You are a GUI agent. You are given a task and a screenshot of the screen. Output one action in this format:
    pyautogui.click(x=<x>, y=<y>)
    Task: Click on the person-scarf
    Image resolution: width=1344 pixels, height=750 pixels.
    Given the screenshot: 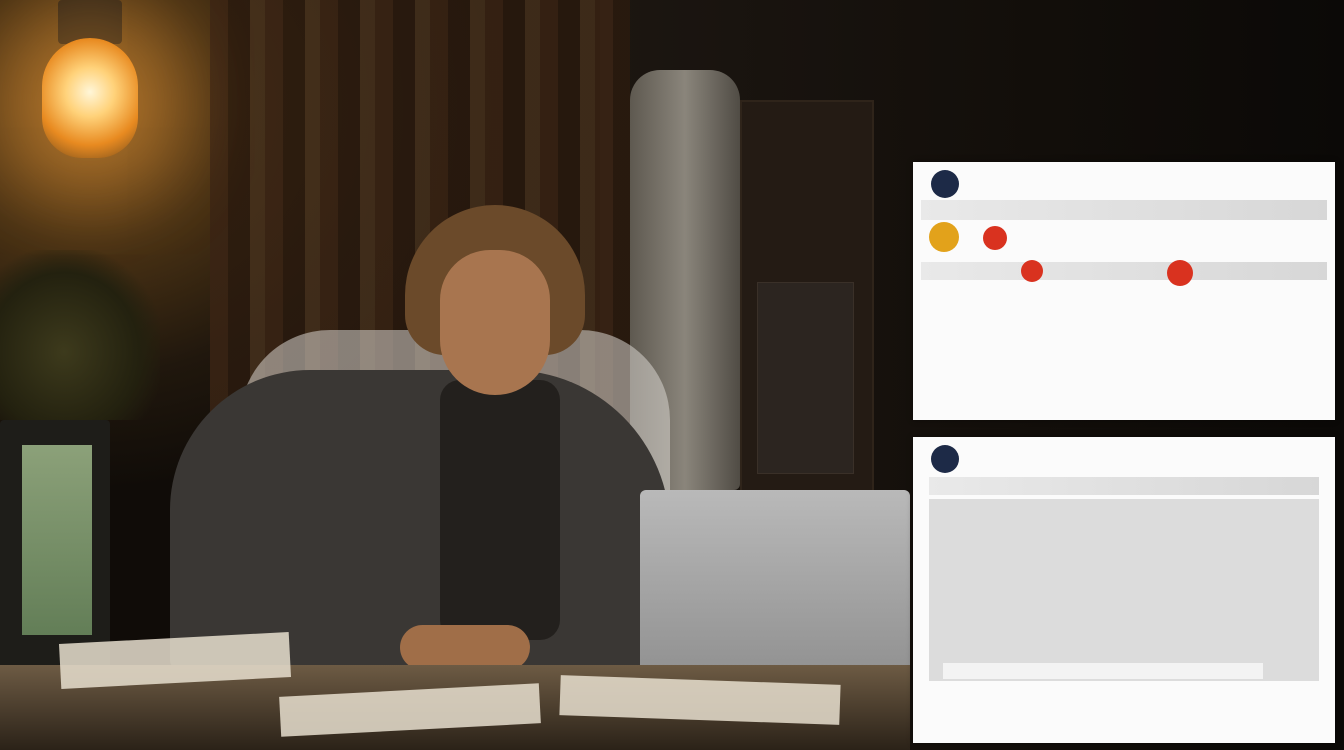 What is the action you would take?
    pyautogui.click(x=500, y=510)
    